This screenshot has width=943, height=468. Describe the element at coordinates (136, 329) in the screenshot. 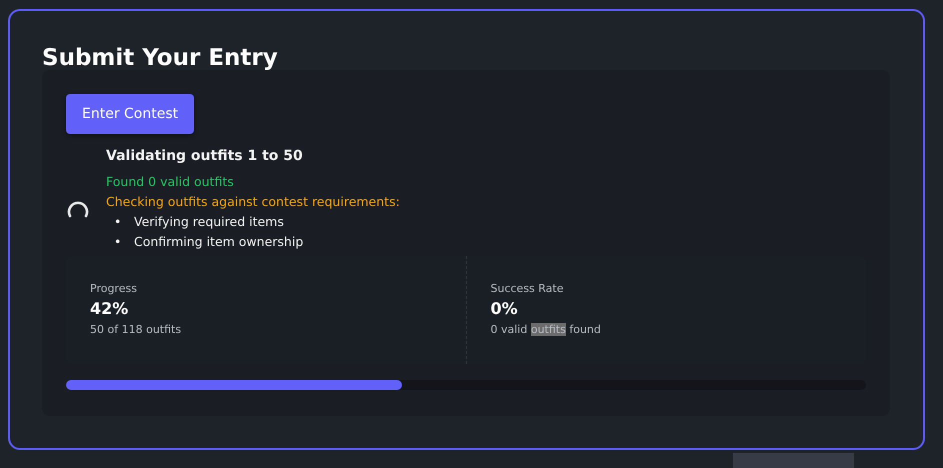

I see `stat-detail: 50 of 118 outfits` at that location.